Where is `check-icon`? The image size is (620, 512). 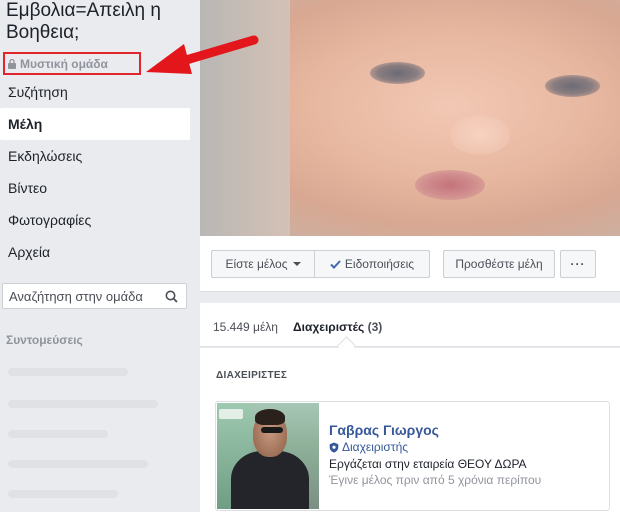 check-icon is located at coordinates (335, 264).